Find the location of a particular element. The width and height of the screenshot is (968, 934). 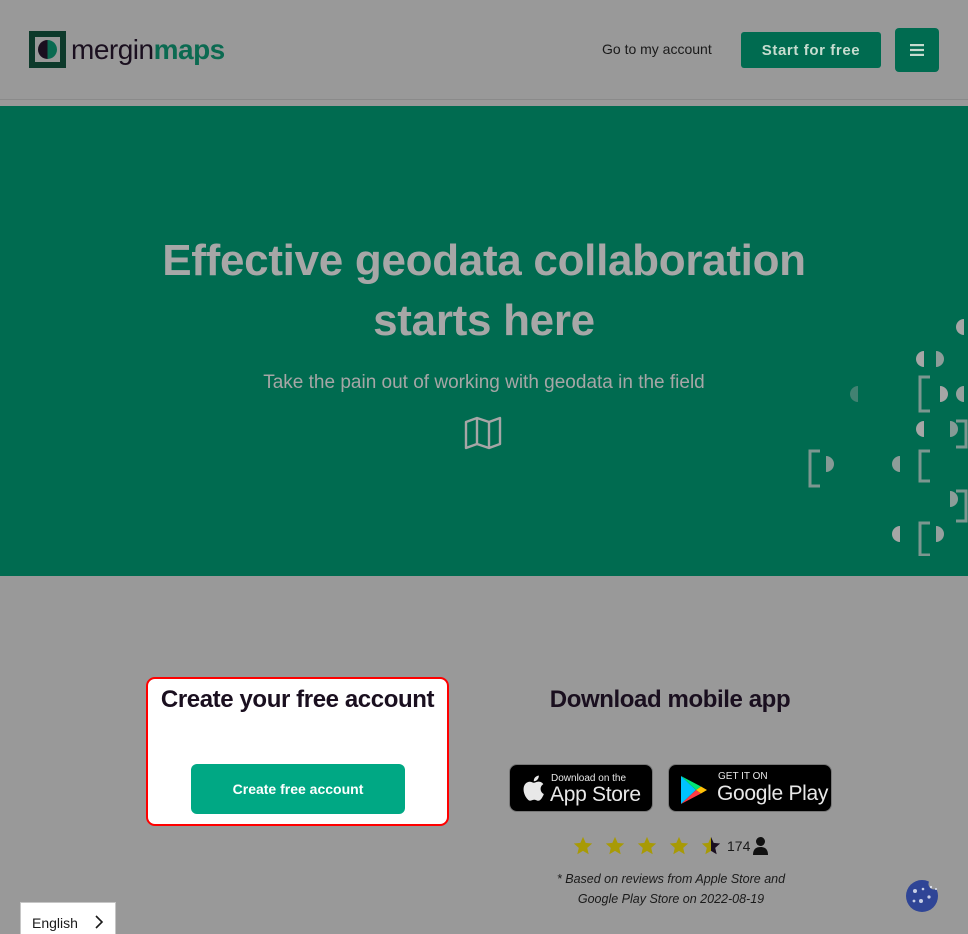

hamburger-menu-icon is located at coordinates (917, 50).